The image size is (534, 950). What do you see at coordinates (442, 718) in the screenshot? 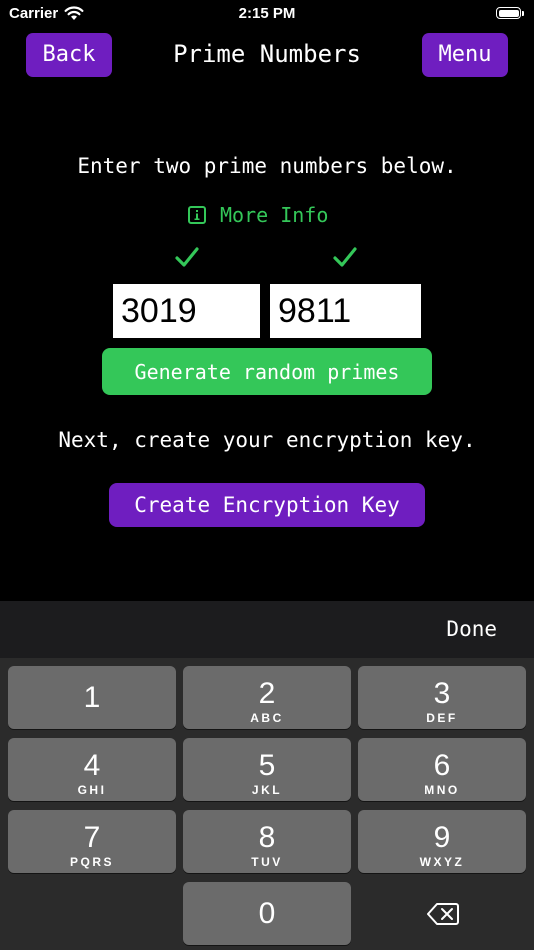
I see `key-letters: DEF` at bounding box center [442, 718].